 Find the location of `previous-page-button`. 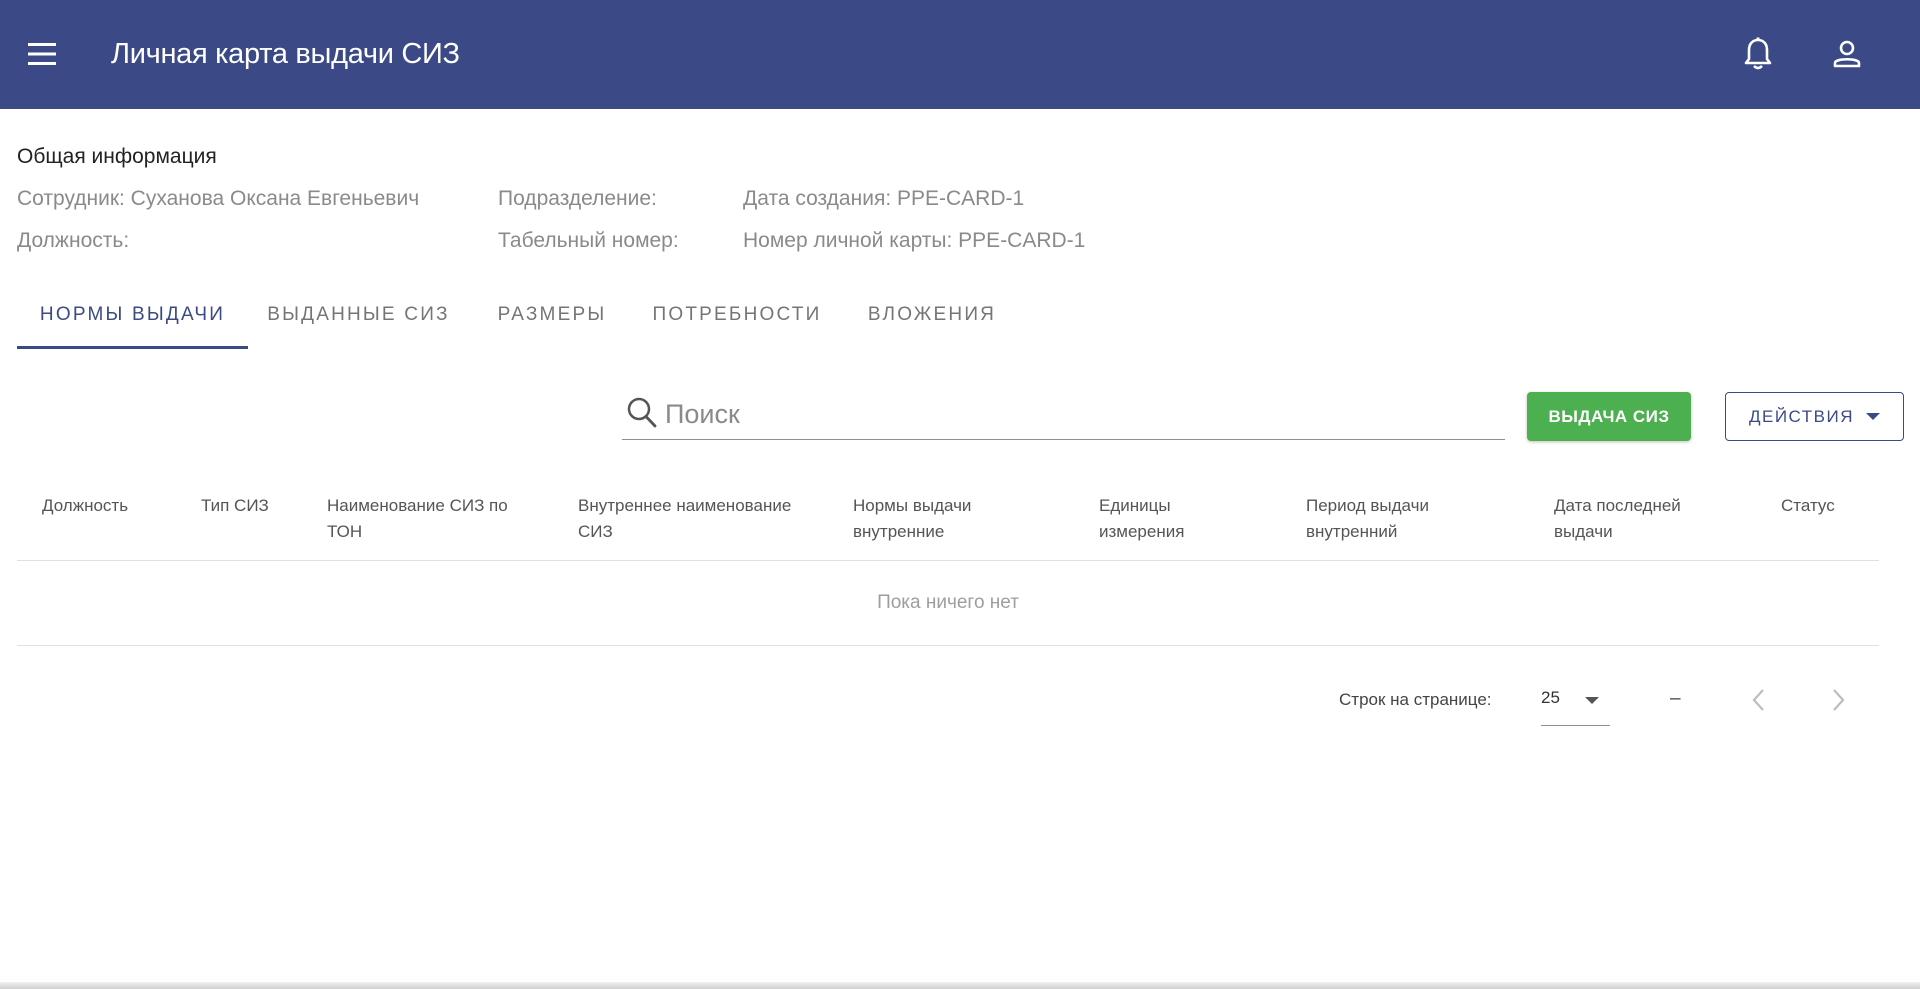

previous-page-button is located at coordinates (1759, 700).